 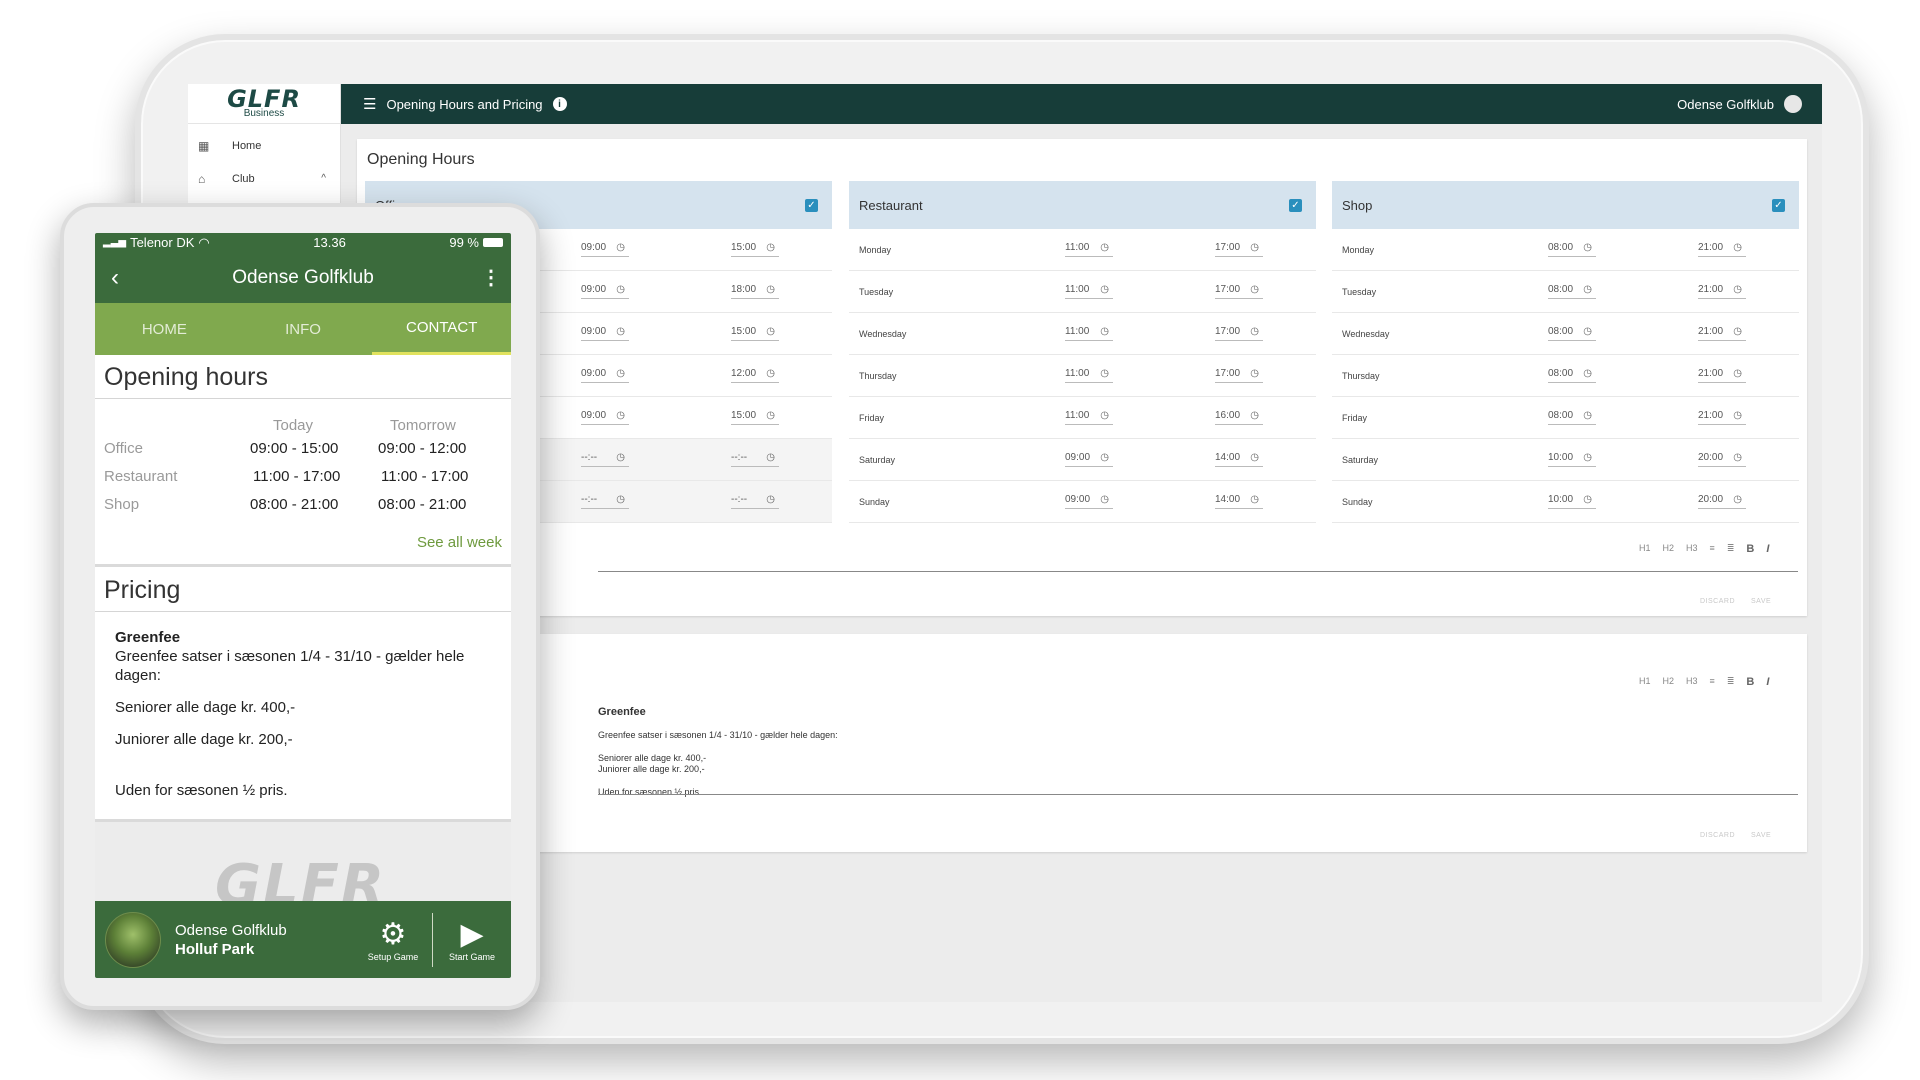 What do you see at coordinates (811, 205) in the screenshot?
I see `office-enabled-checkbox: ✓` at bounding box center [811, 205].